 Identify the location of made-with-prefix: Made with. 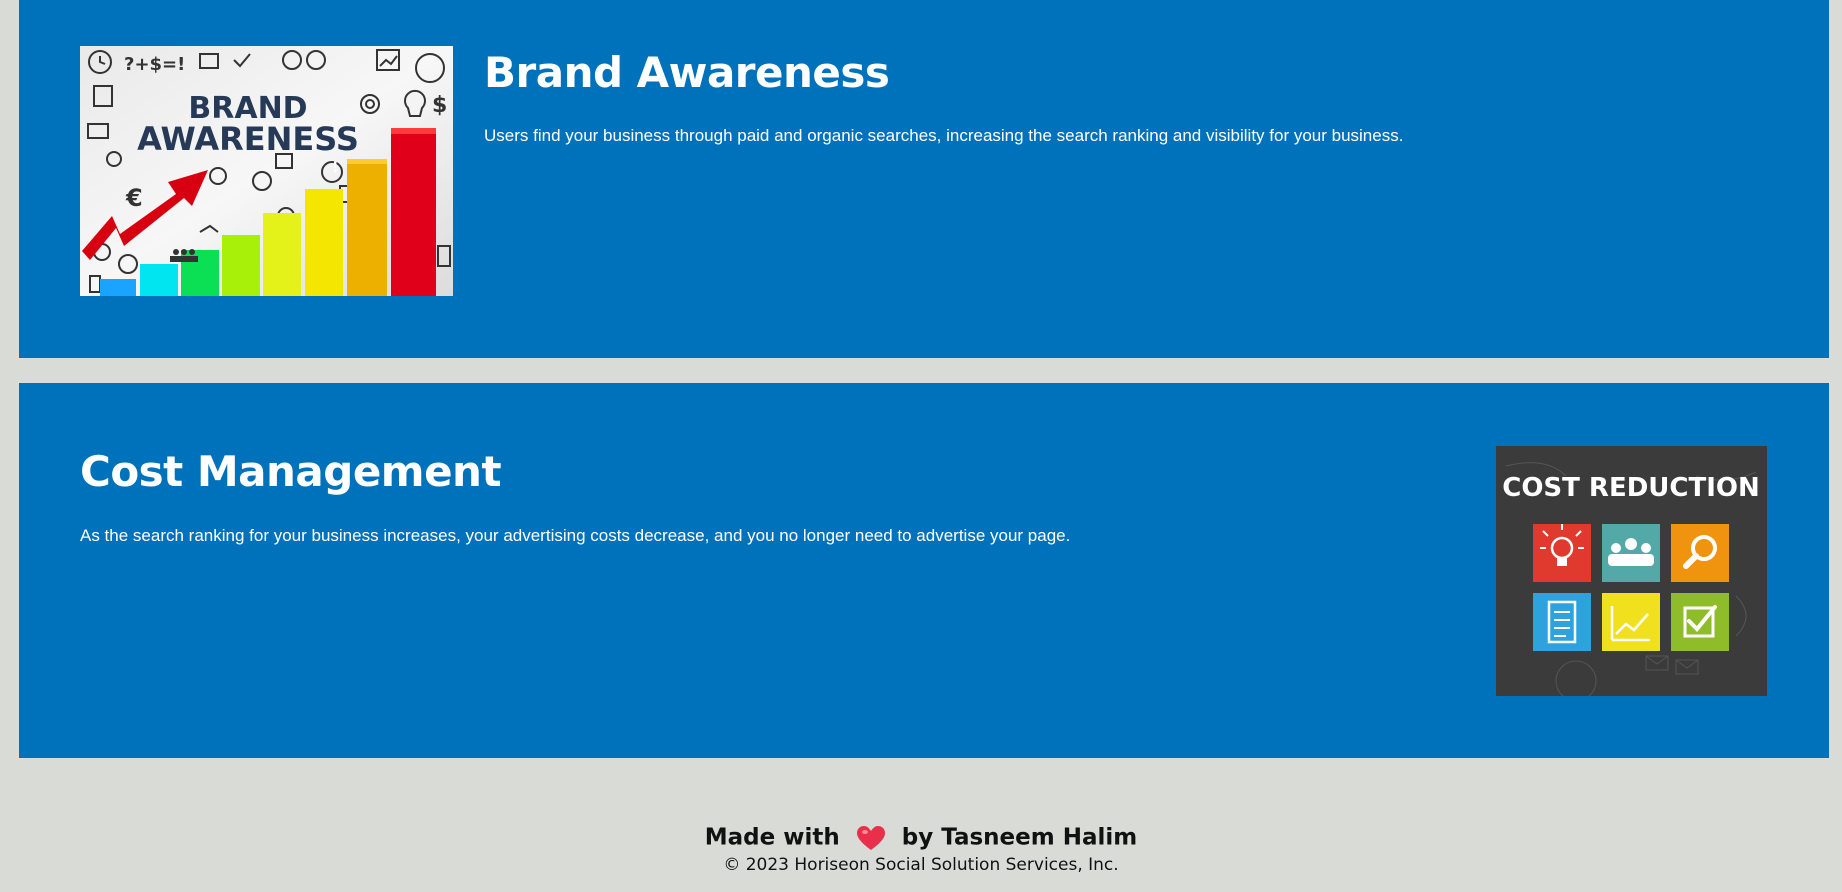
(772, 837).